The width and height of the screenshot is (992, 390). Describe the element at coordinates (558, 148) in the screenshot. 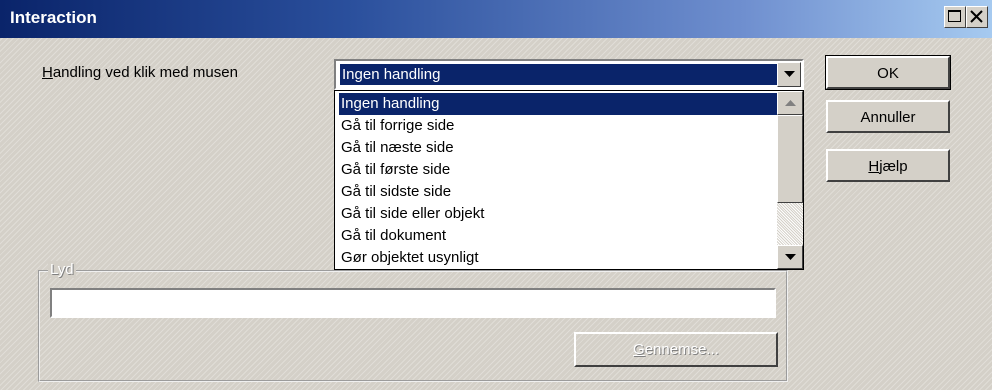

I see `list-item: Gå til næste side` at that location.